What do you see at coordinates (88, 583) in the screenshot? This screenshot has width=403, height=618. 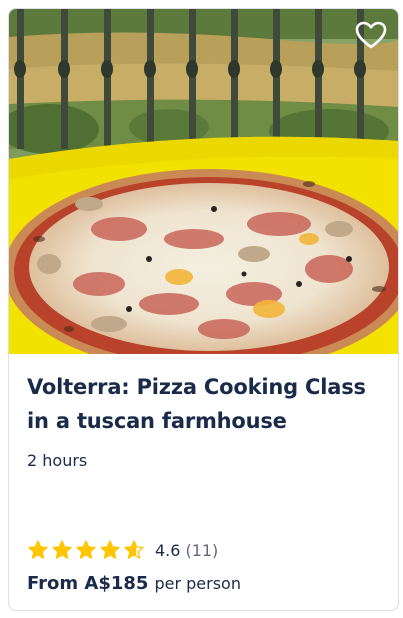 I see `price-amount: From A$185` at bounding box center [88, 583].